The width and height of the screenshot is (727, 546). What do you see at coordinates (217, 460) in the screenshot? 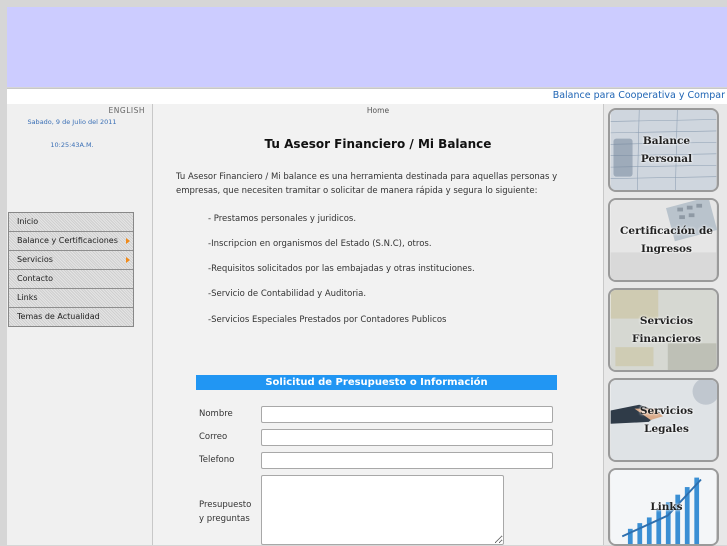
I see `telefono-label: Telefono` at bounding box center [217, 460].